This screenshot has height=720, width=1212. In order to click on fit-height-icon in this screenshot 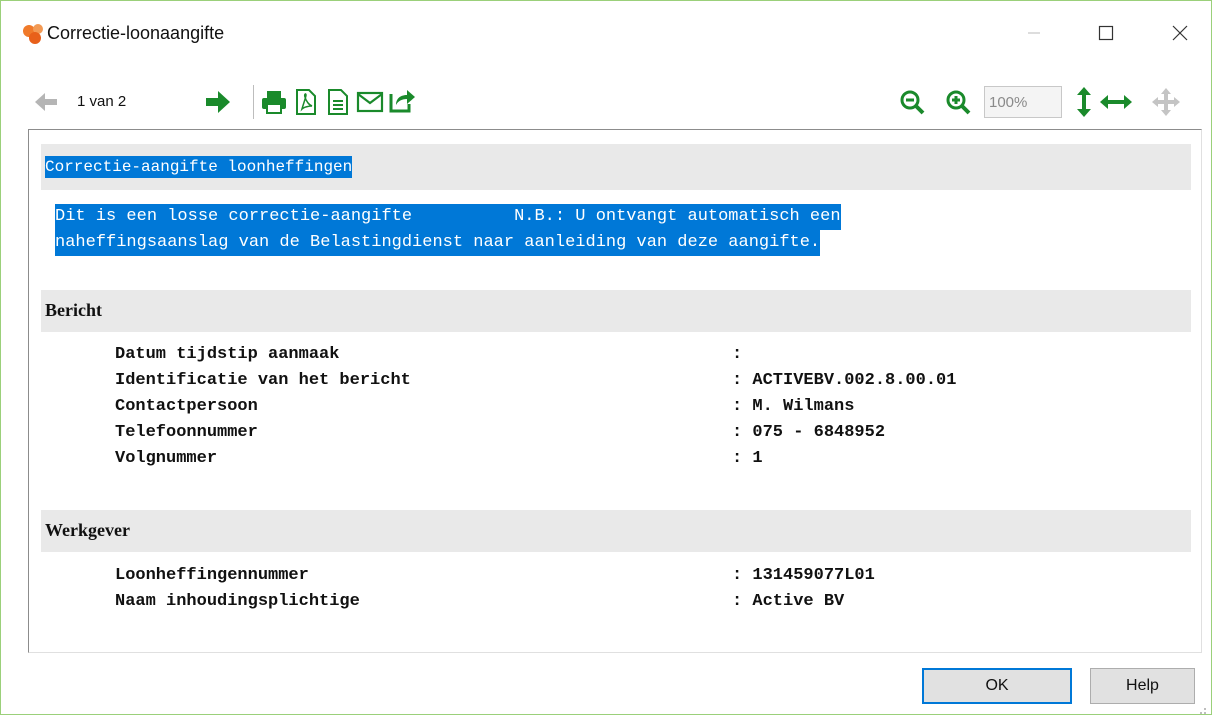, I will do `click(1084, 102)`.